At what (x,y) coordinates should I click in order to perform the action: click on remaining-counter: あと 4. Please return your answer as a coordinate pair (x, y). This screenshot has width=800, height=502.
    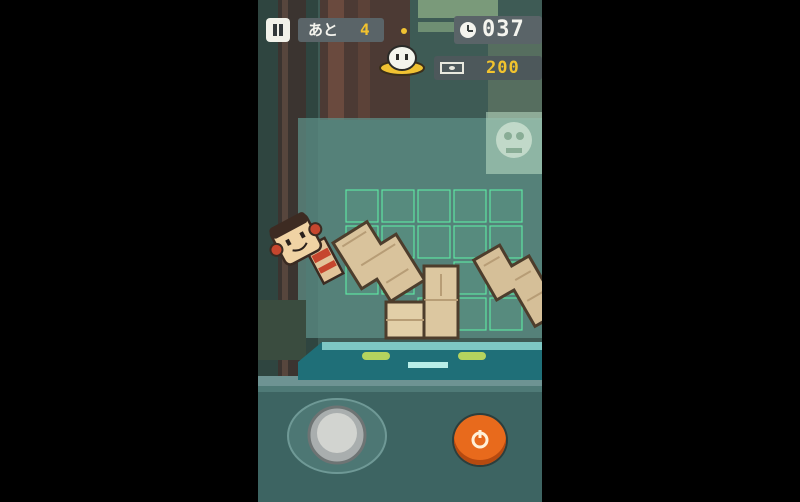
    Looking at the image, I should click on (341, 30).